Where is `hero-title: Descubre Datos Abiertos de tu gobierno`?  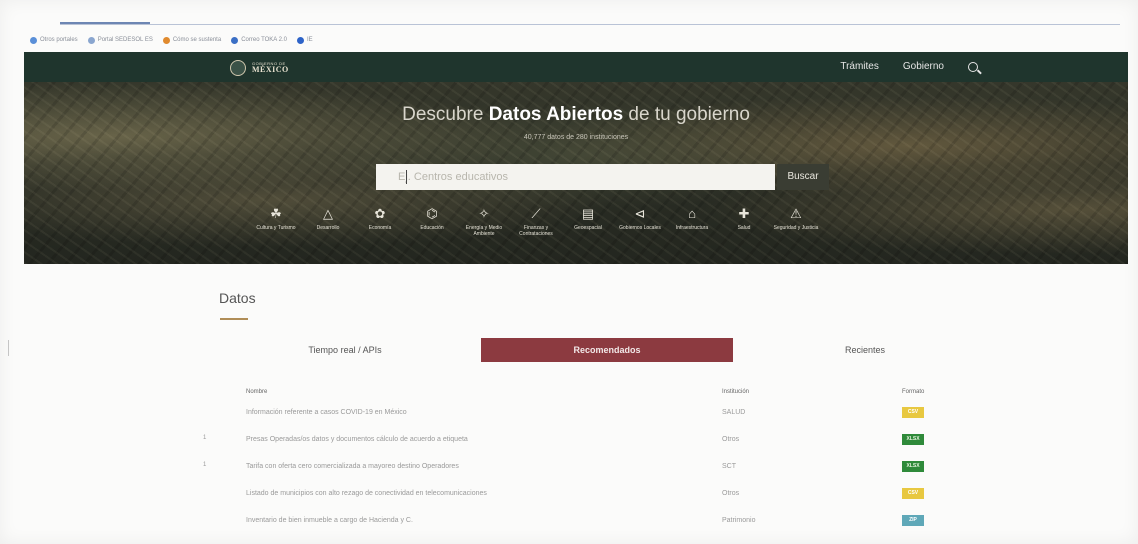
hero-title: Descubre Datos Abiertos de tu gobierno is located at coordinates (576, 114).